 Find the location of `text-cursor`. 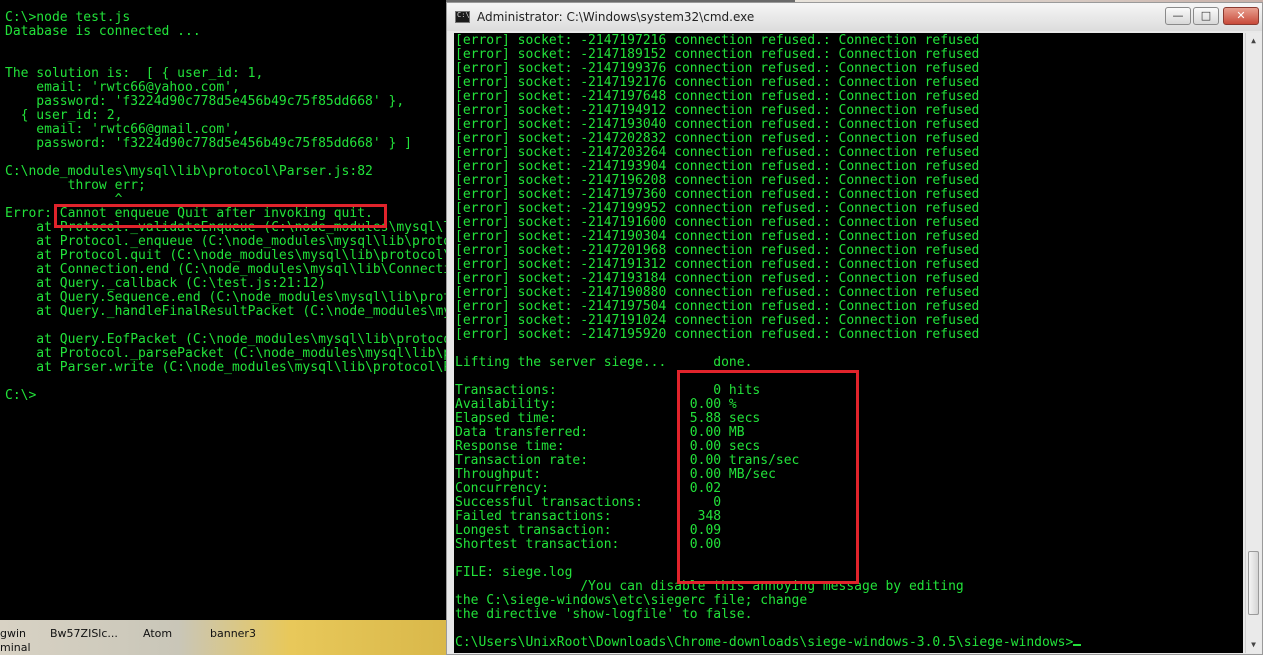

text-cursor is located at coordinates (1077, 645).